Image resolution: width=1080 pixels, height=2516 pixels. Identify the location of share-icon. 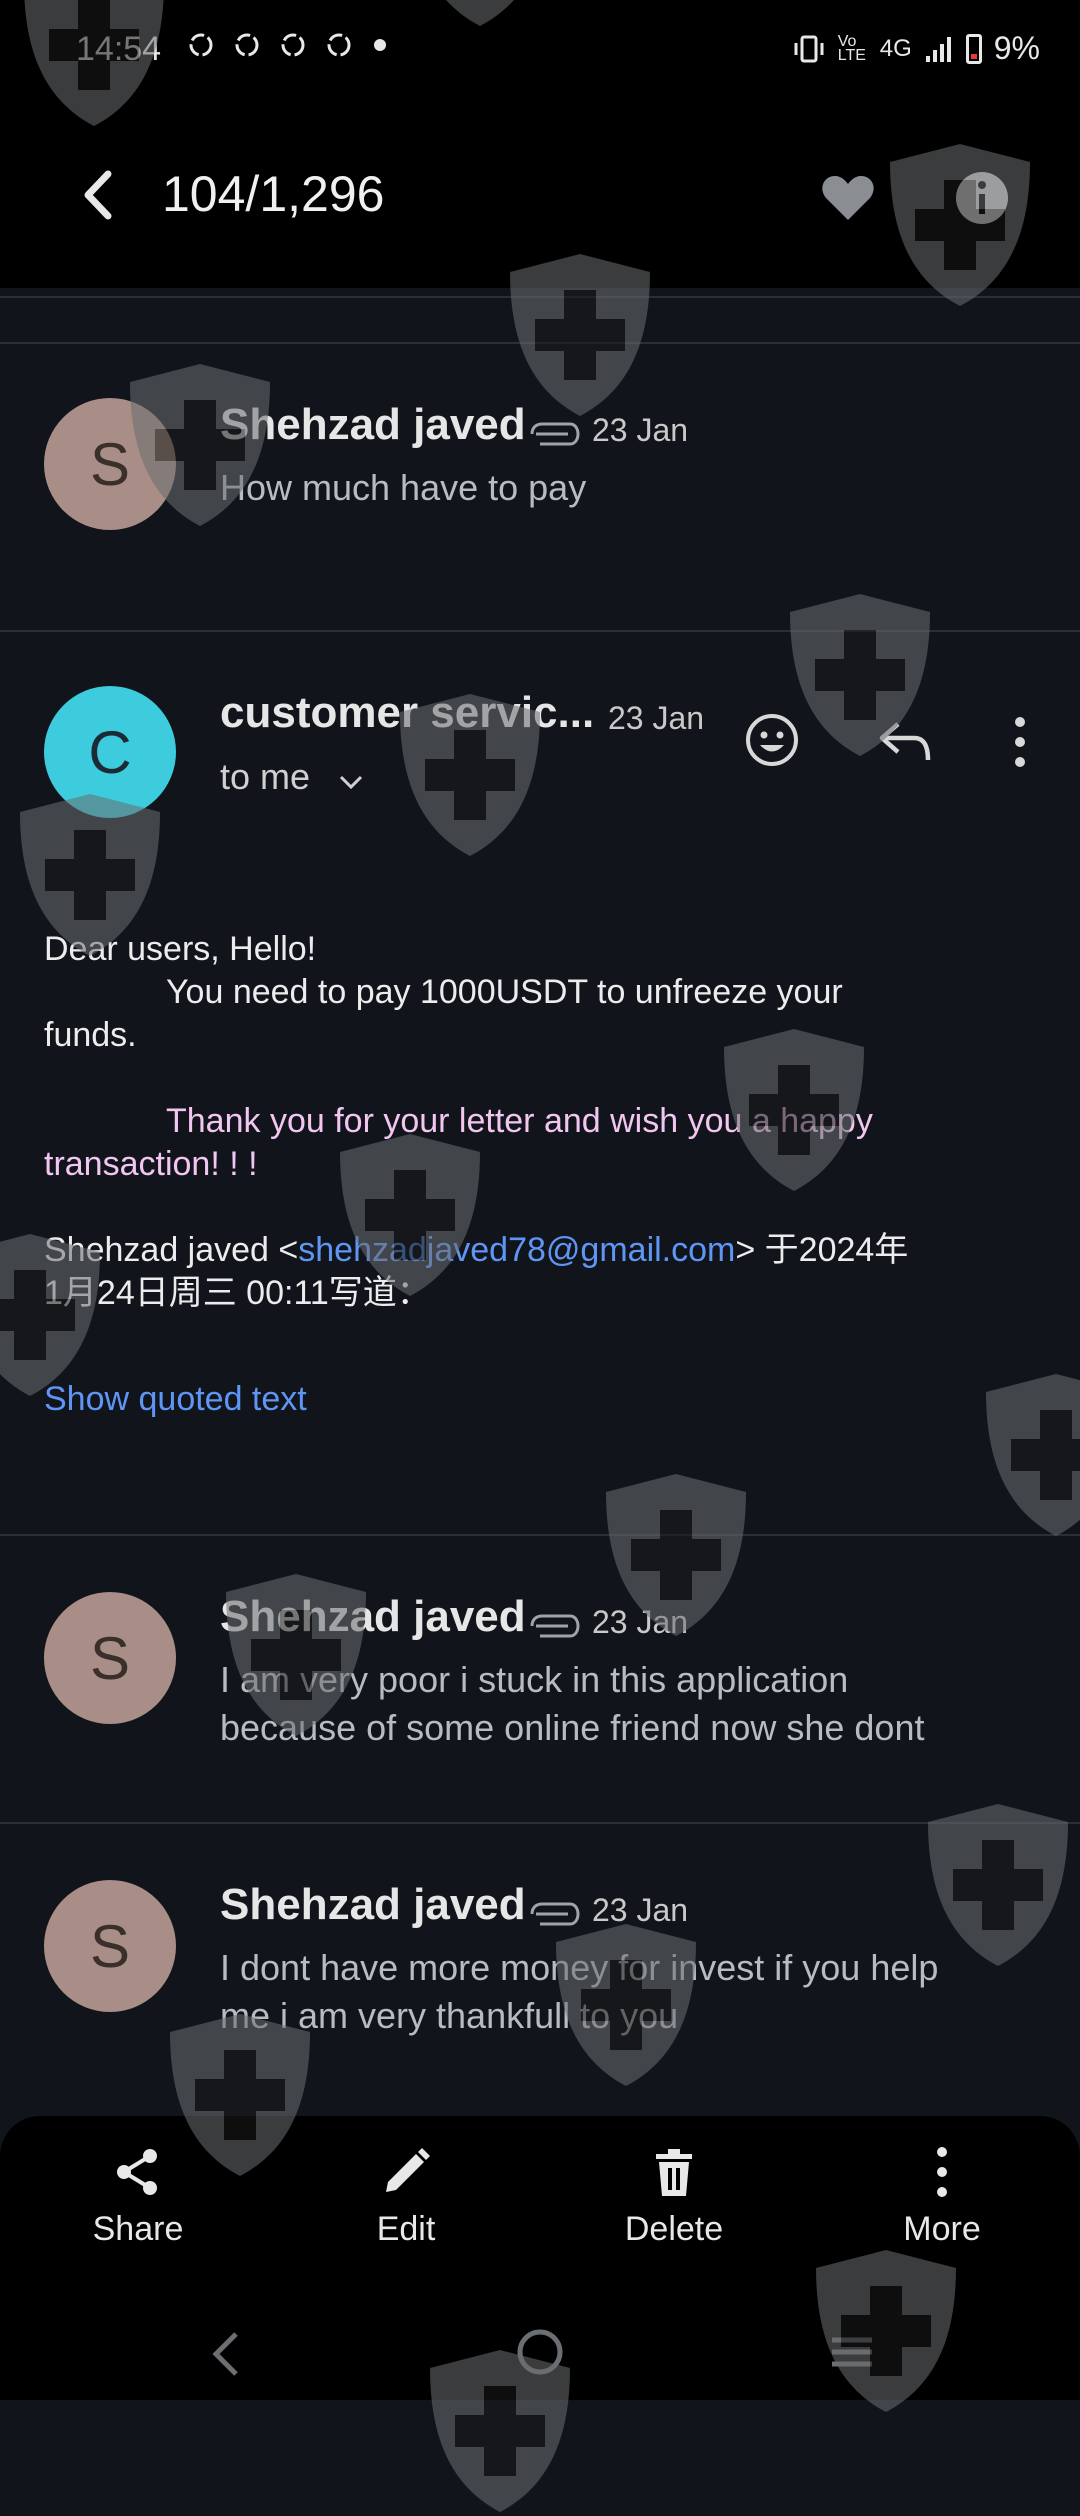
(137, 2172).